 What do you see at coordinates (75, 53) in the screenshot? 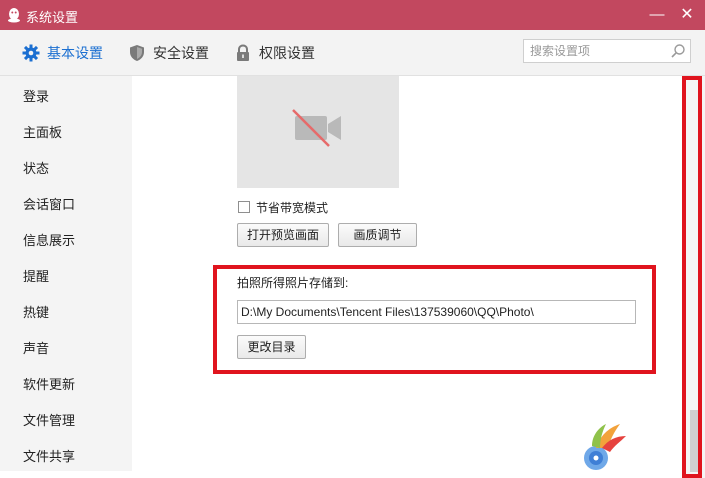
I see `tab-label: 基本设置` at bounding box center [75, 53].